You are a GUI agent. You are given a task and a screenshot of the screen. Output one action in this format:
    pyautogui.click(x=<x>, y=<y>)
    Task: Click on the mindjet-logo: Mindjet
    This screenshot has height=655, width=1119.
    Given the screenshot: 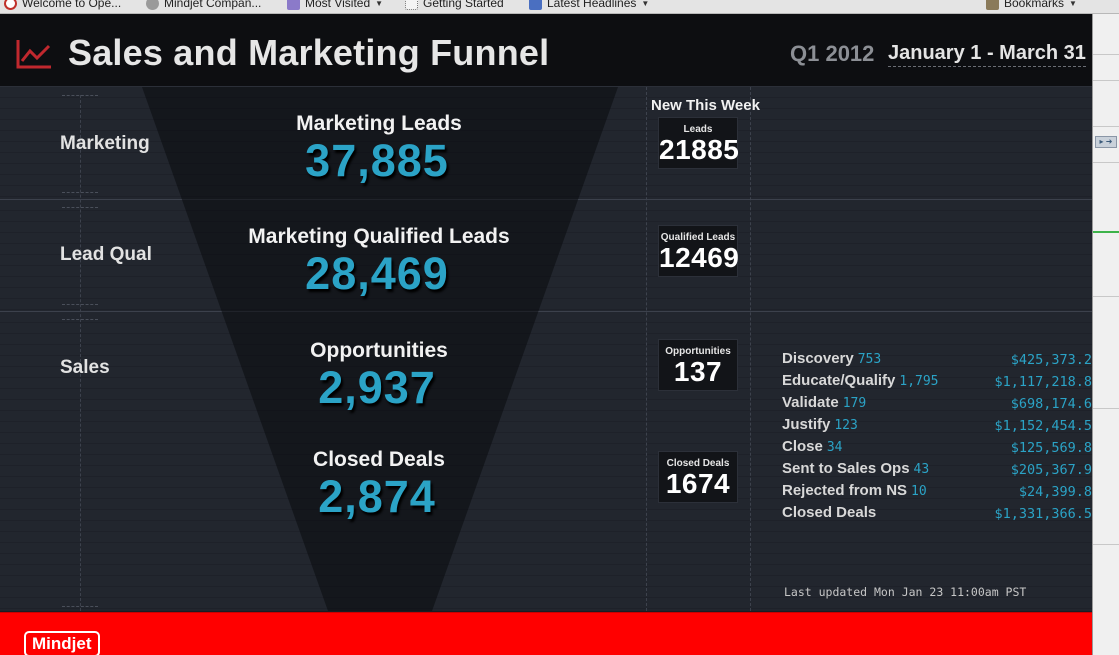 What is the action you would take?
    pyautogui.click(x=62, y=643)
    